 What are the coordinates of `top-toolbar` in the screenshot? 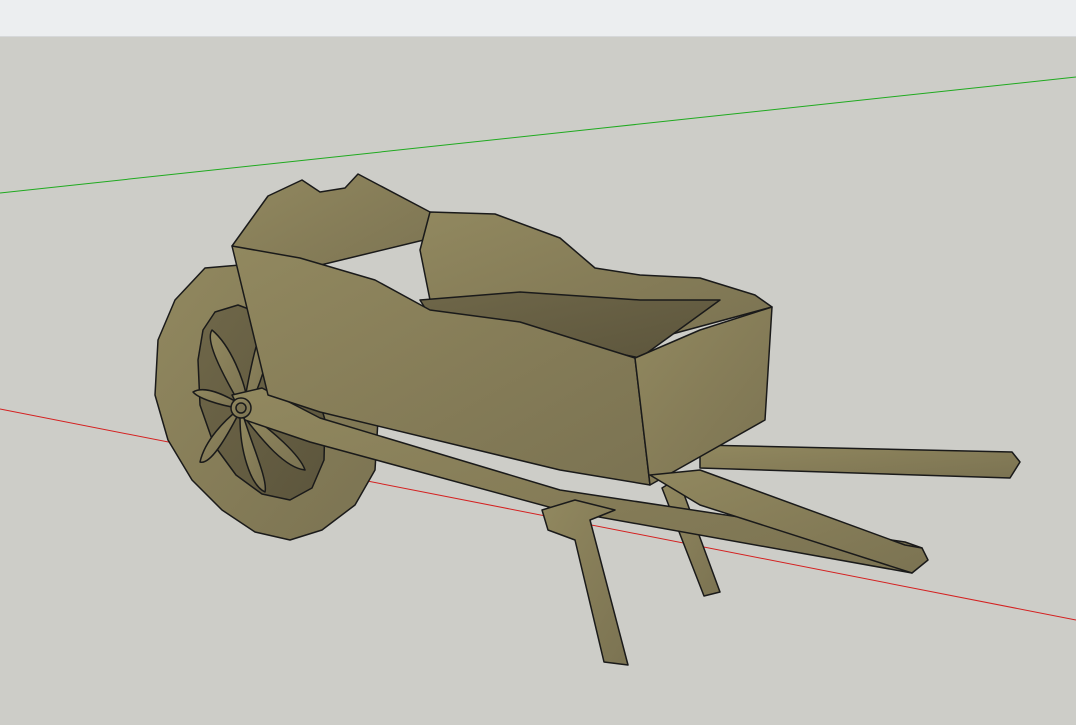 It's located at (538, 18).